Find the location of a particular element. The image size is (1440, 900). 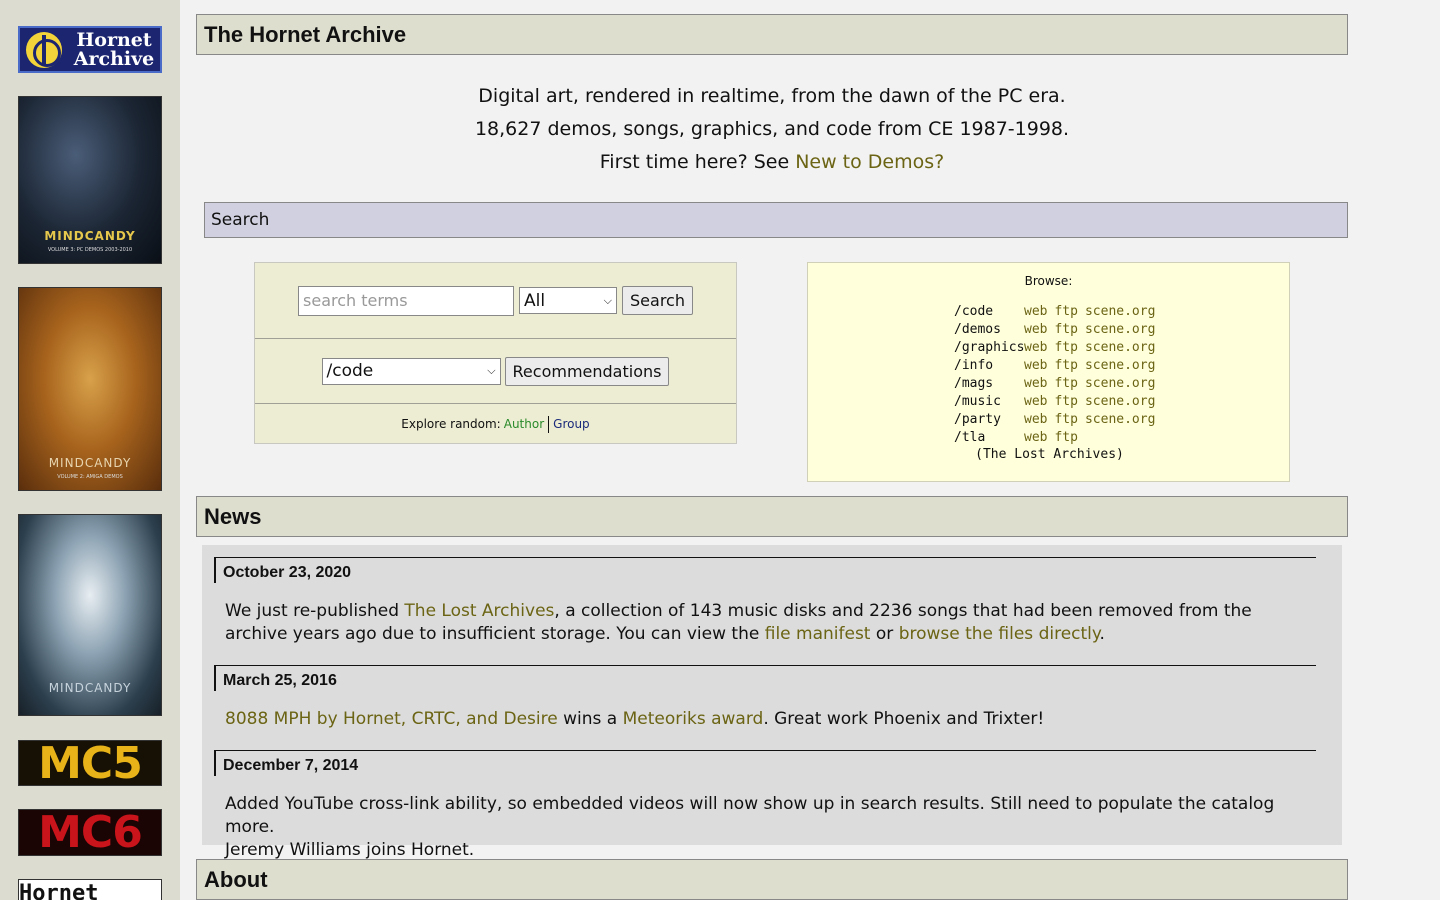

explore-random-row: Explore random: Author Group is located at coordinates (495, 424).